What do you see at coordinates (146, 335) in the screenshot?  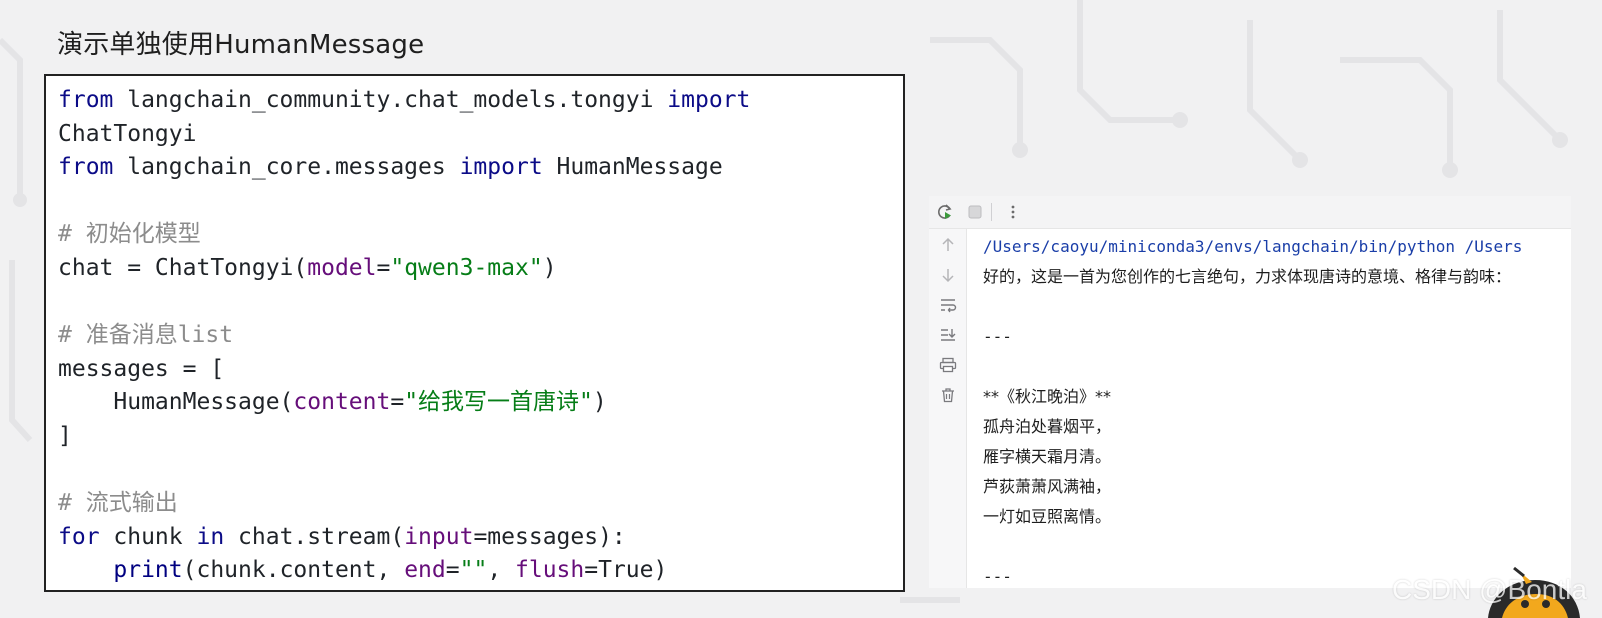 I see `code-token: # 准备消息list` at bounding box center [146, 335].